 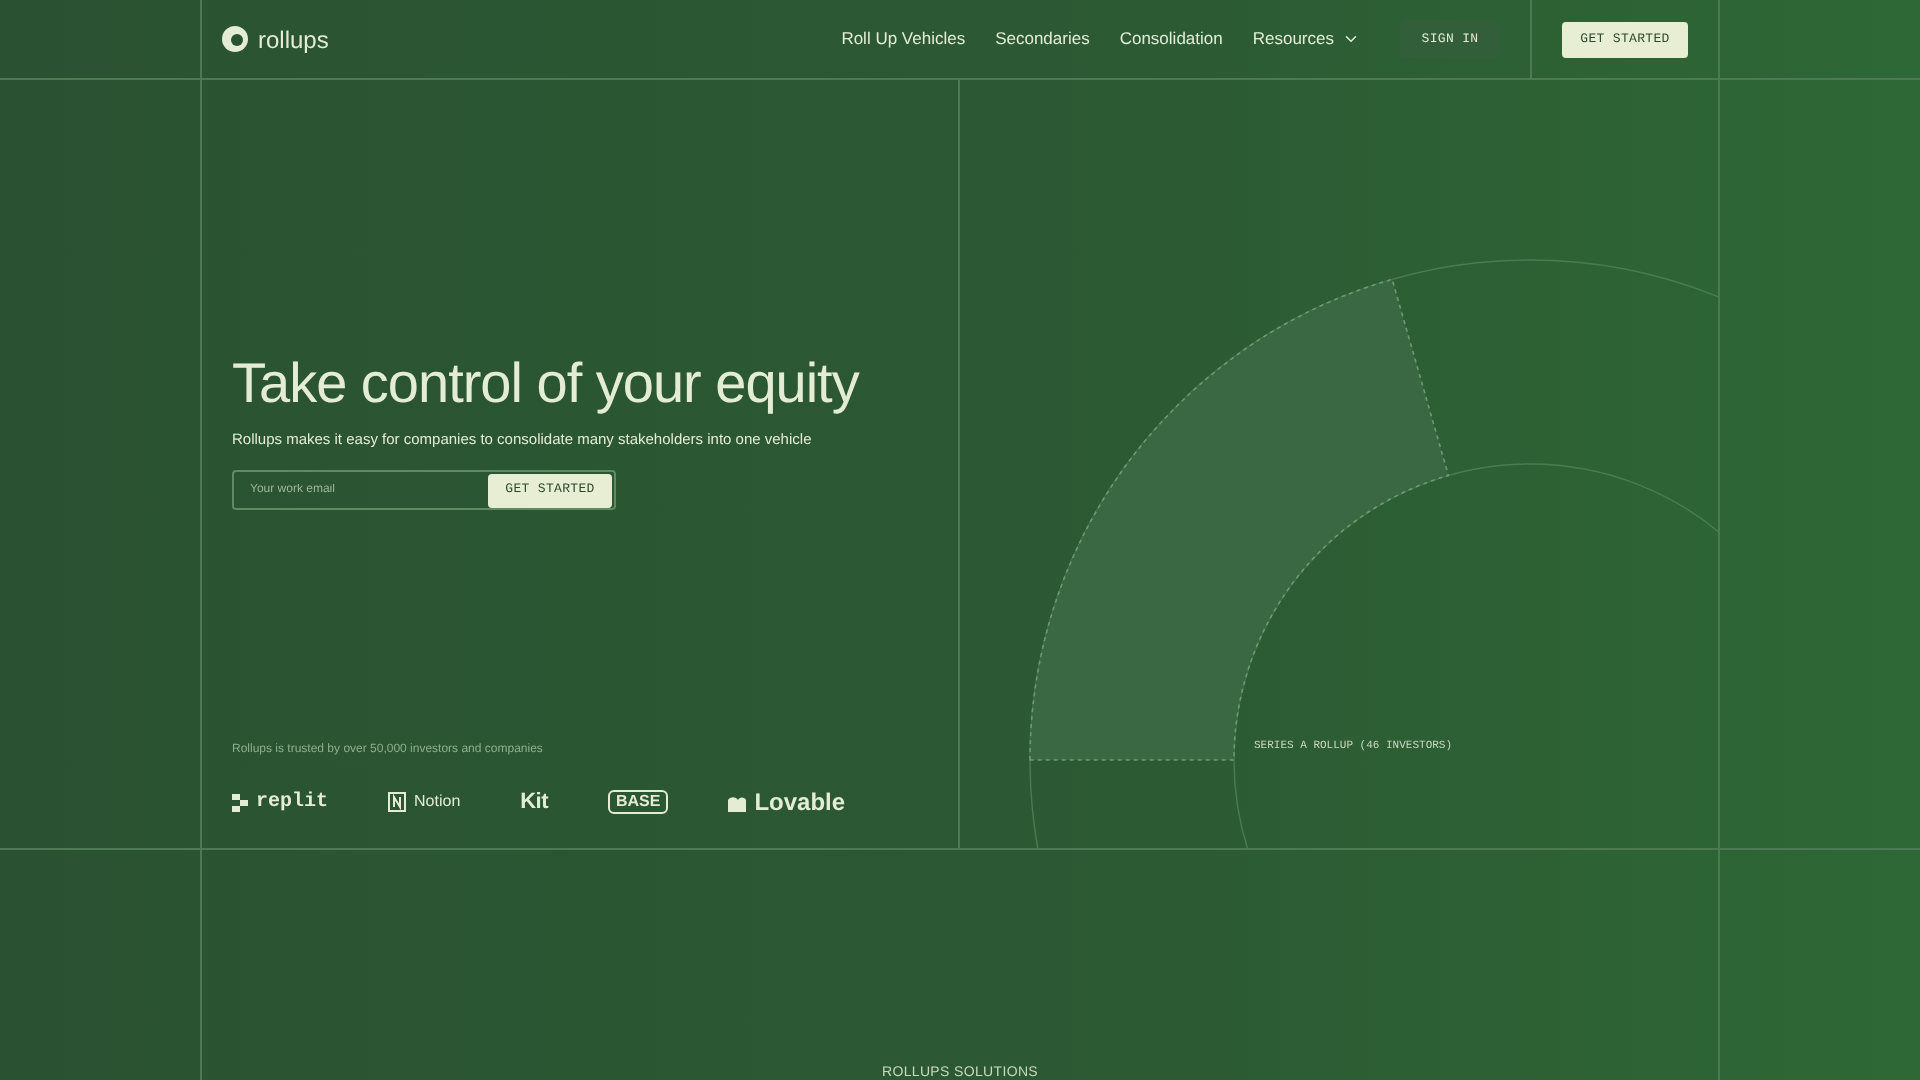 What do you see at coordinates (737, 802) in the screenshot?
I see `heart-shape-icon` at bounding box center [737, 802].